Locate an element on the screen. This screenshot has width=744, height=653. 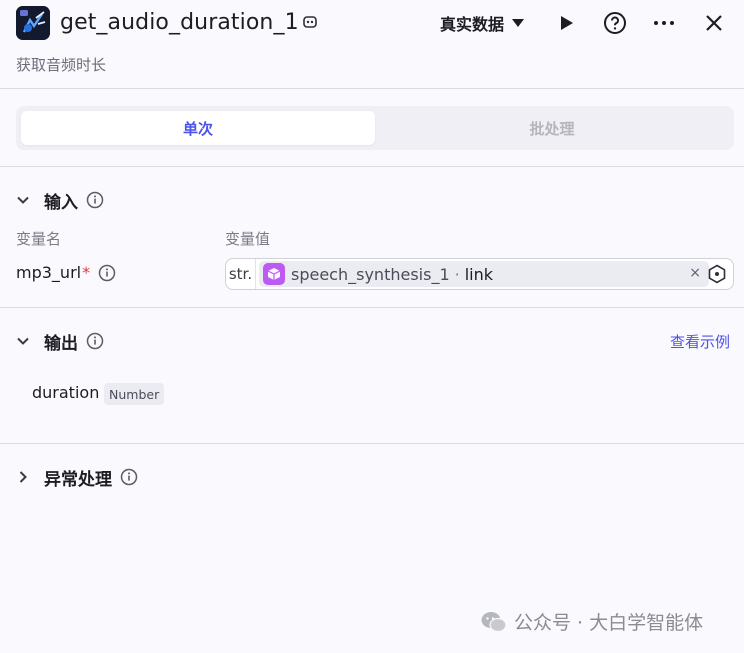
run-button is located at coordinates (566, 23).